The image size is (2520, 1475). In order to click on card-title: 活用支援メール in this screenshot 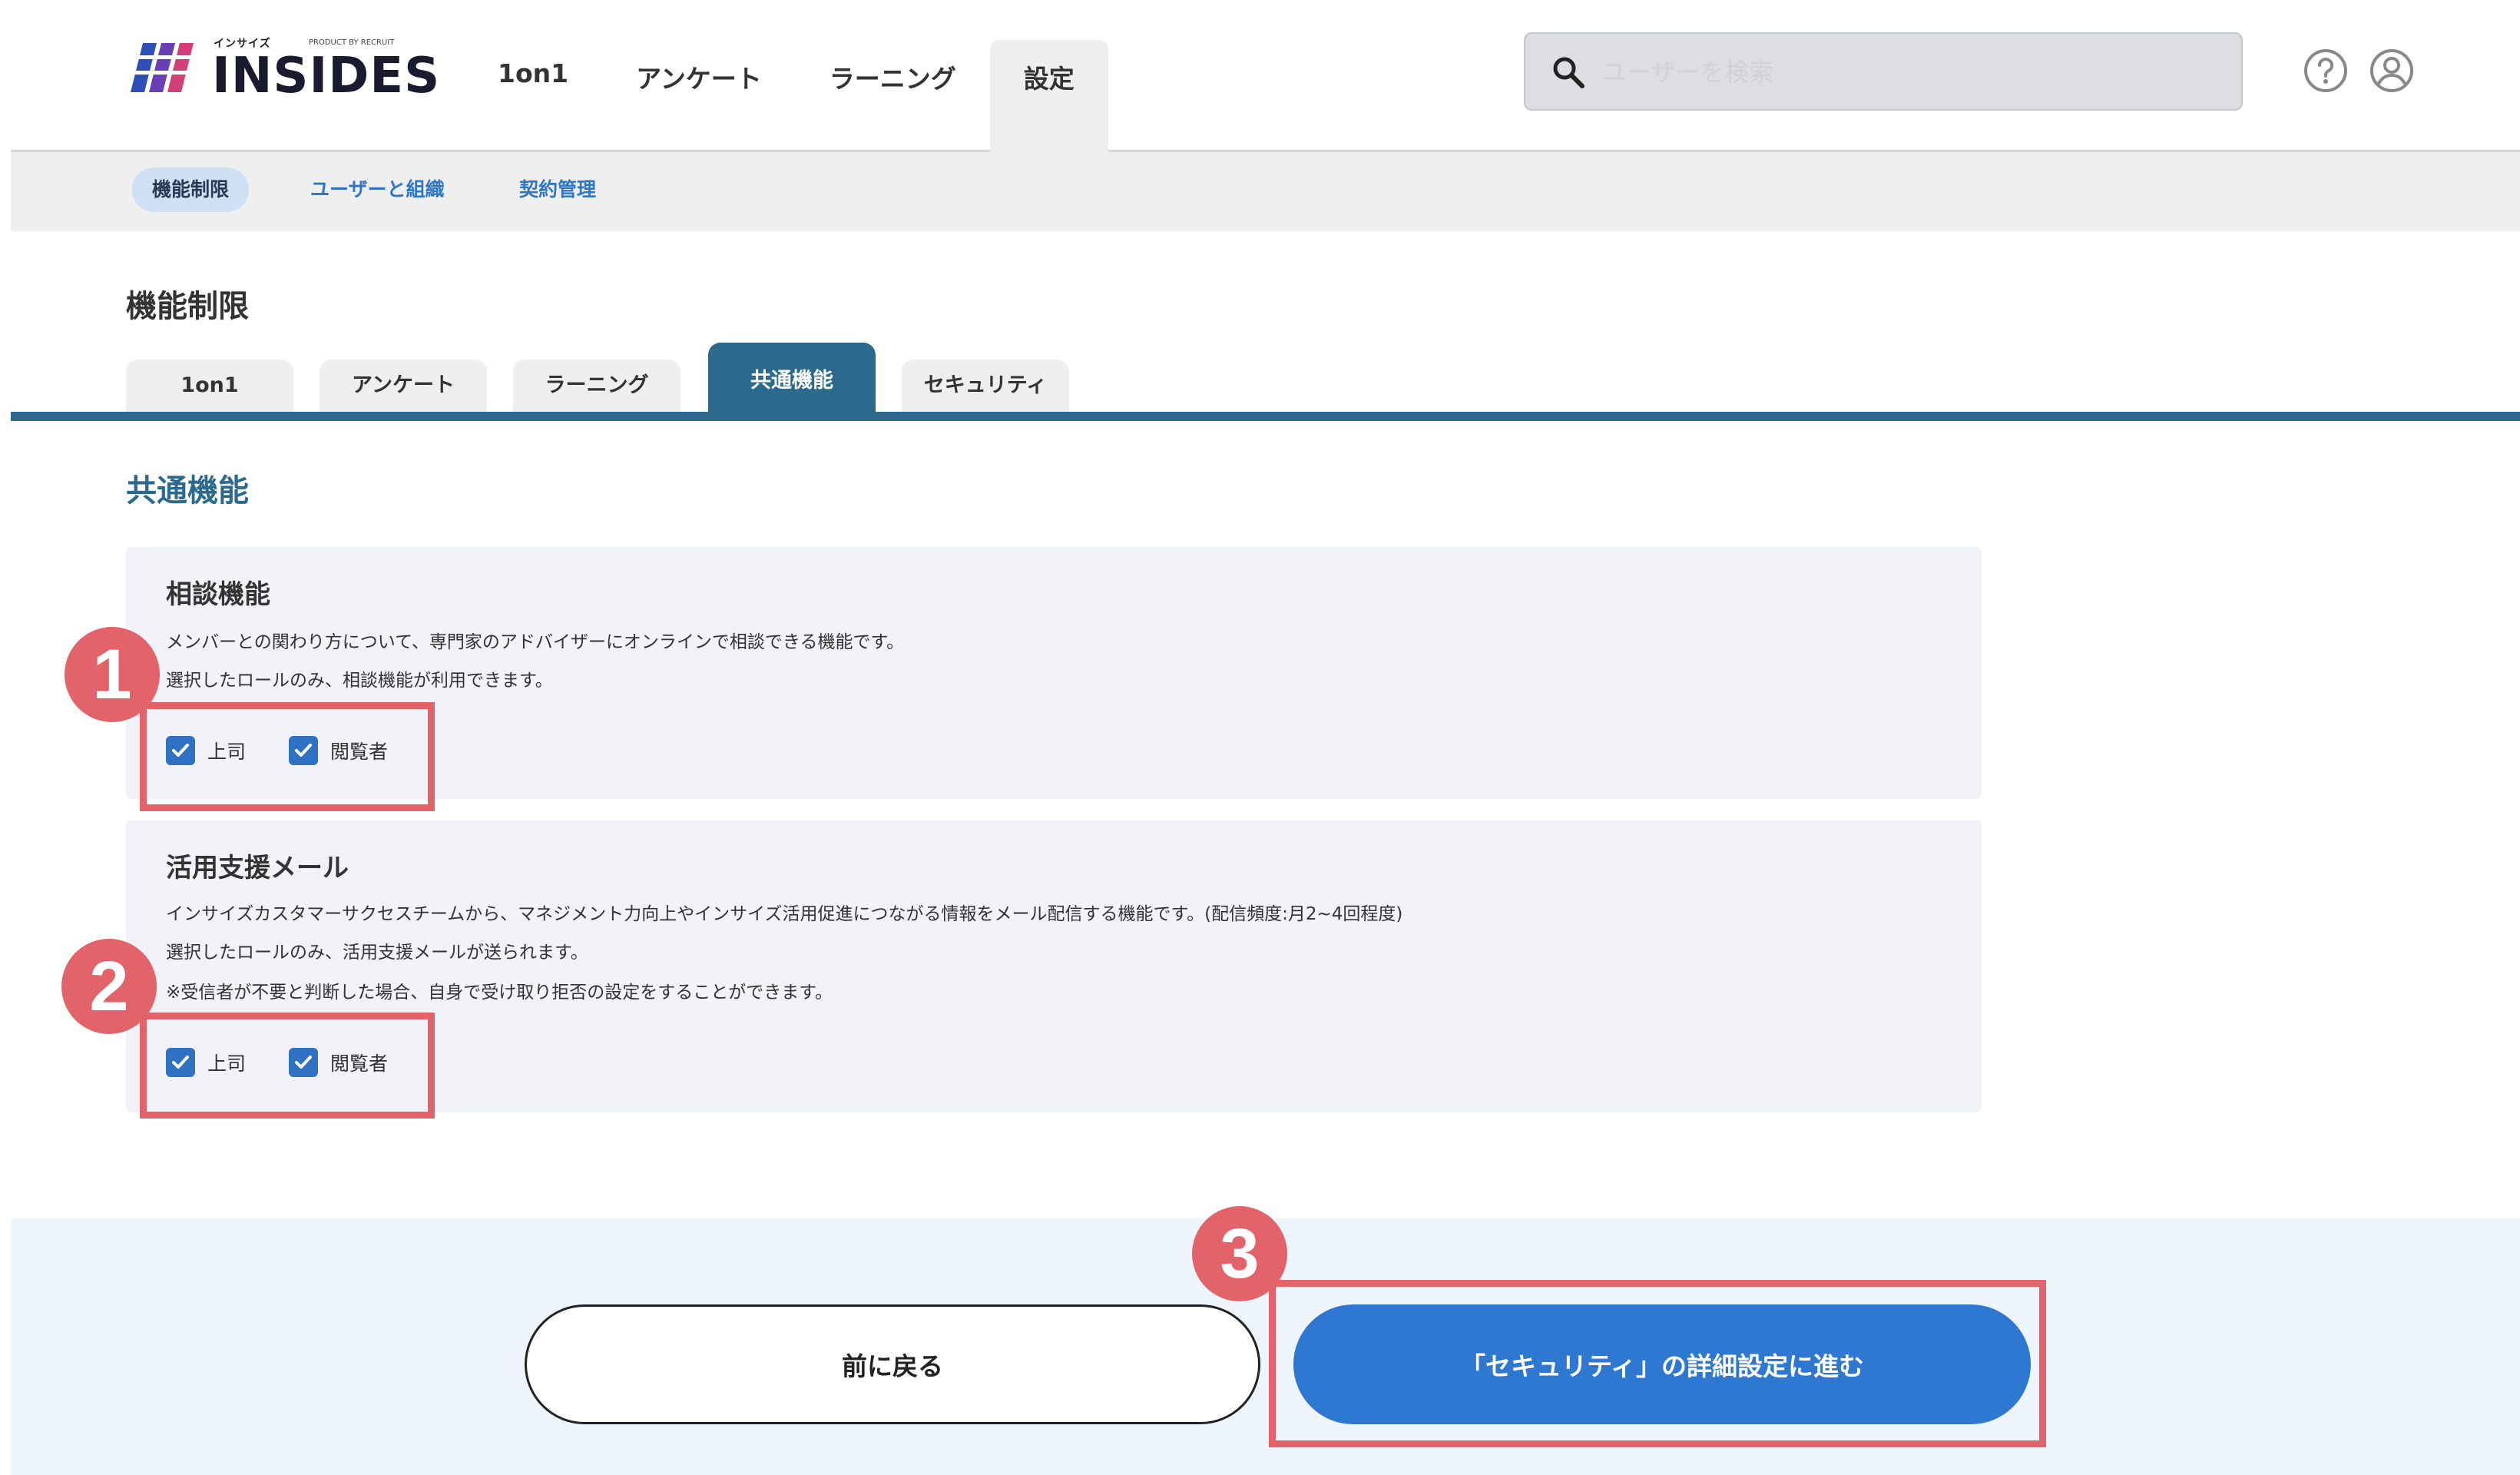, I will do `click(257, 868)`.